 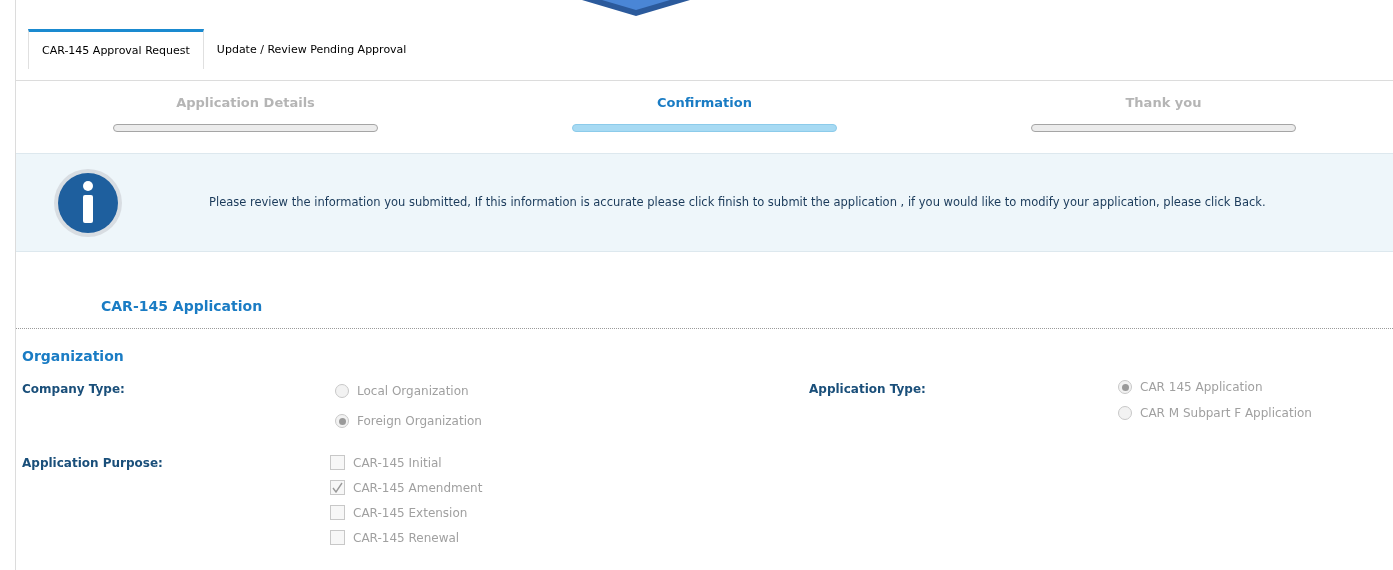 What do you see at coordinates (311, 49) in the screenshot?
I see `tab: Update / Review Pending Approval` at bounding box center [311, 49].